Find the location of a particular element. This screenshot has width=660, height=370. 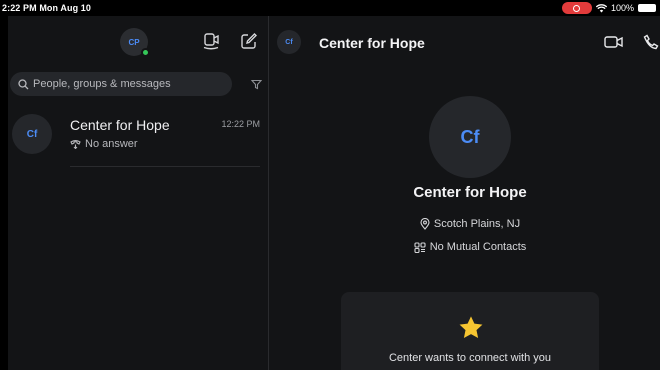

phone-icon is located at coordinates (651, 42).